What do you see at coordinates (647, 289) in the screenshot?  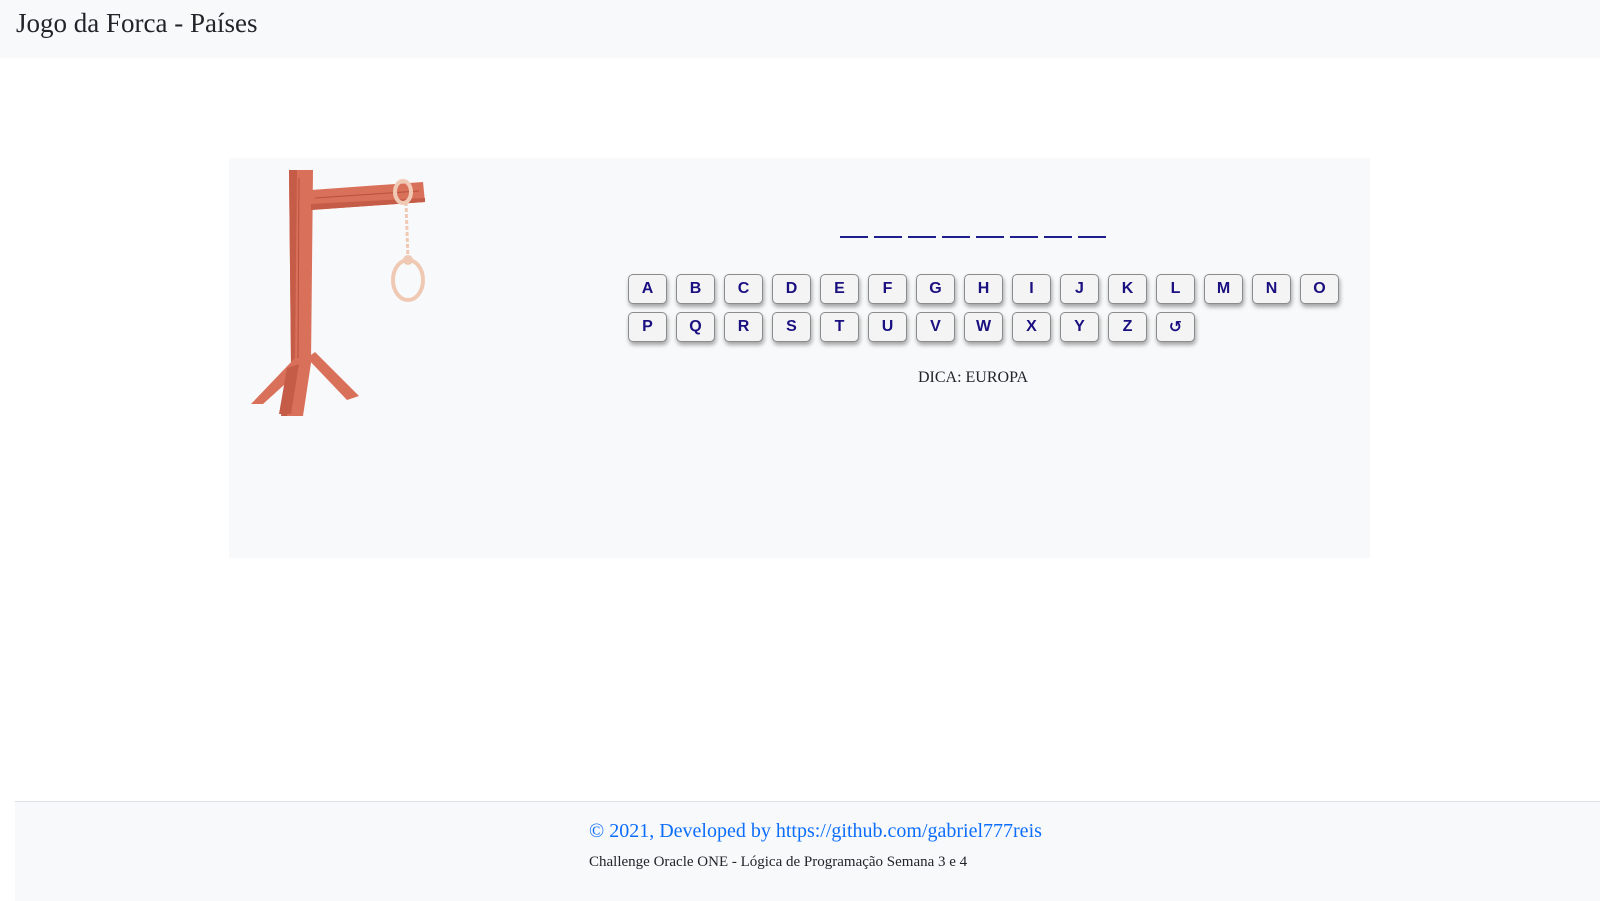 I see `key-a: A` at bounding box center [647, 289].